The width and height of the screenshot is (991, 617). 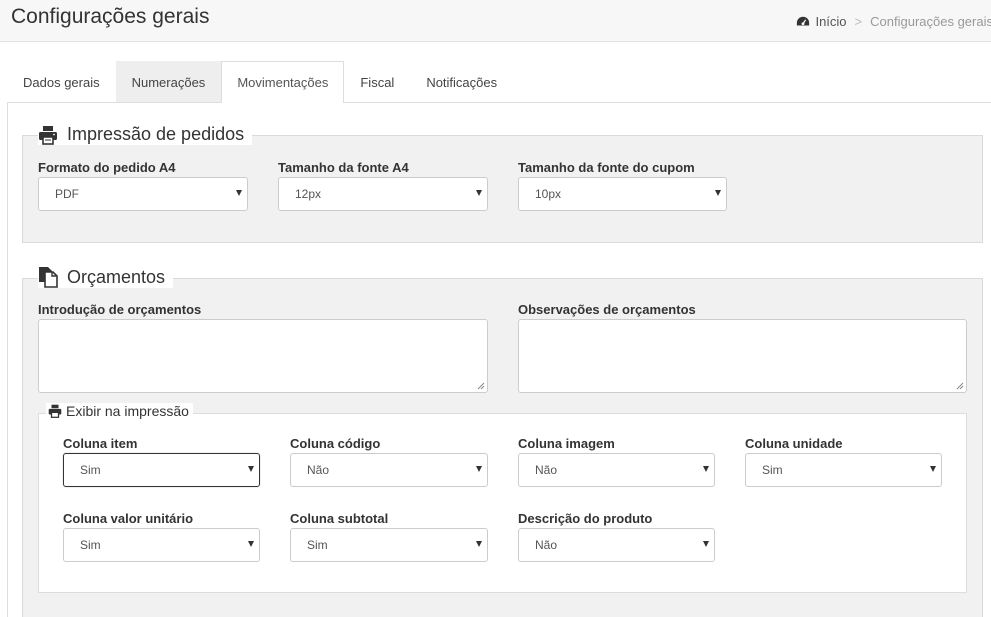 I want to click on coluna-unidade-label: Coluna unidade, so click(x=794, y=443).